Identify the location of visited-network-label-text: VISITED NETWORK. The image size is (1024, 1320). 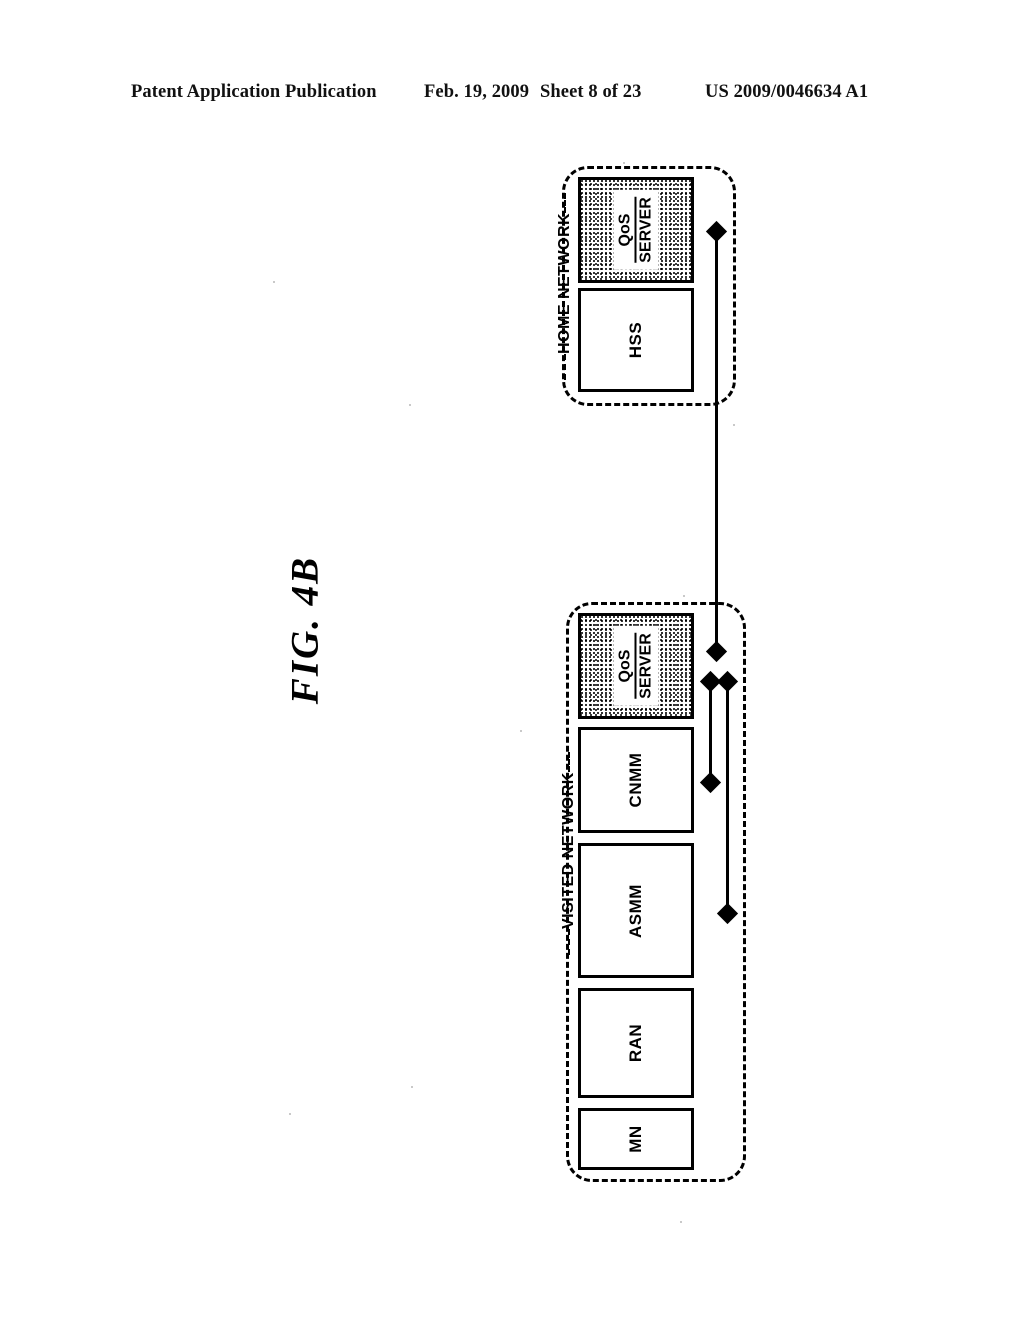
(568, 850).